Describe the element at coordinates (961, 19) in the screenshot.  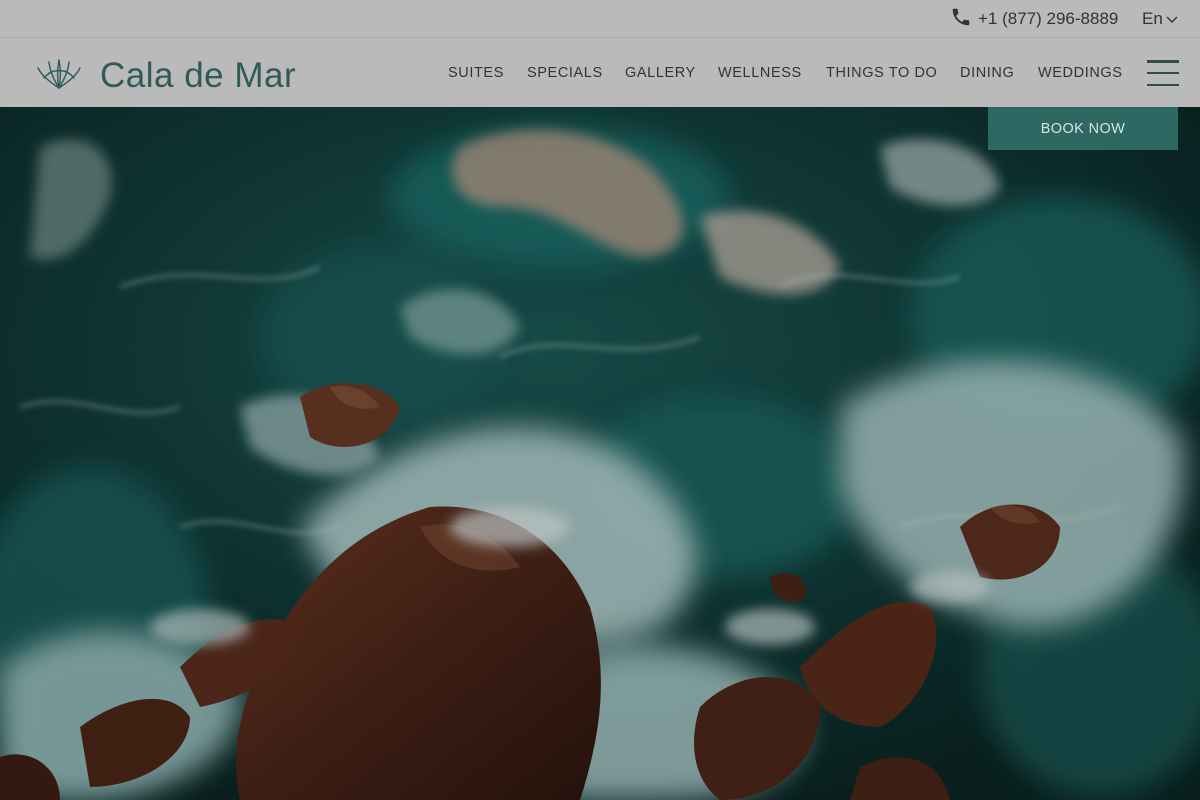
I see `phone-icon` at that location.